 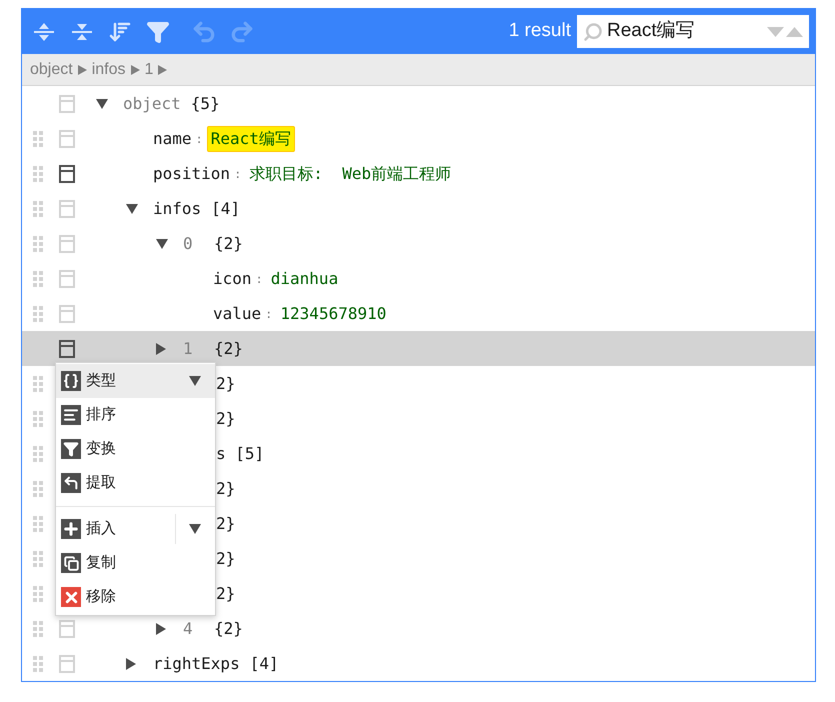 What do you see at coordinates (418, 348) in the screenshot?
I see `tree-row: 1 {2}` at bounding box center [418, 348].